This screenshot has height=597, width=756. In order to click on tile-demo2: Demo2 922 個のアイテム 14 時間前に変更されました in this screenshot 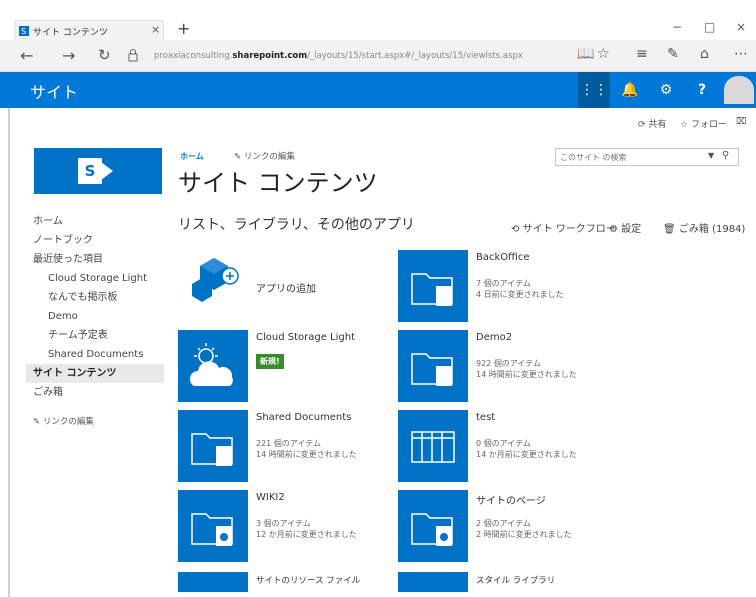, I will do `click(503, 366)`.